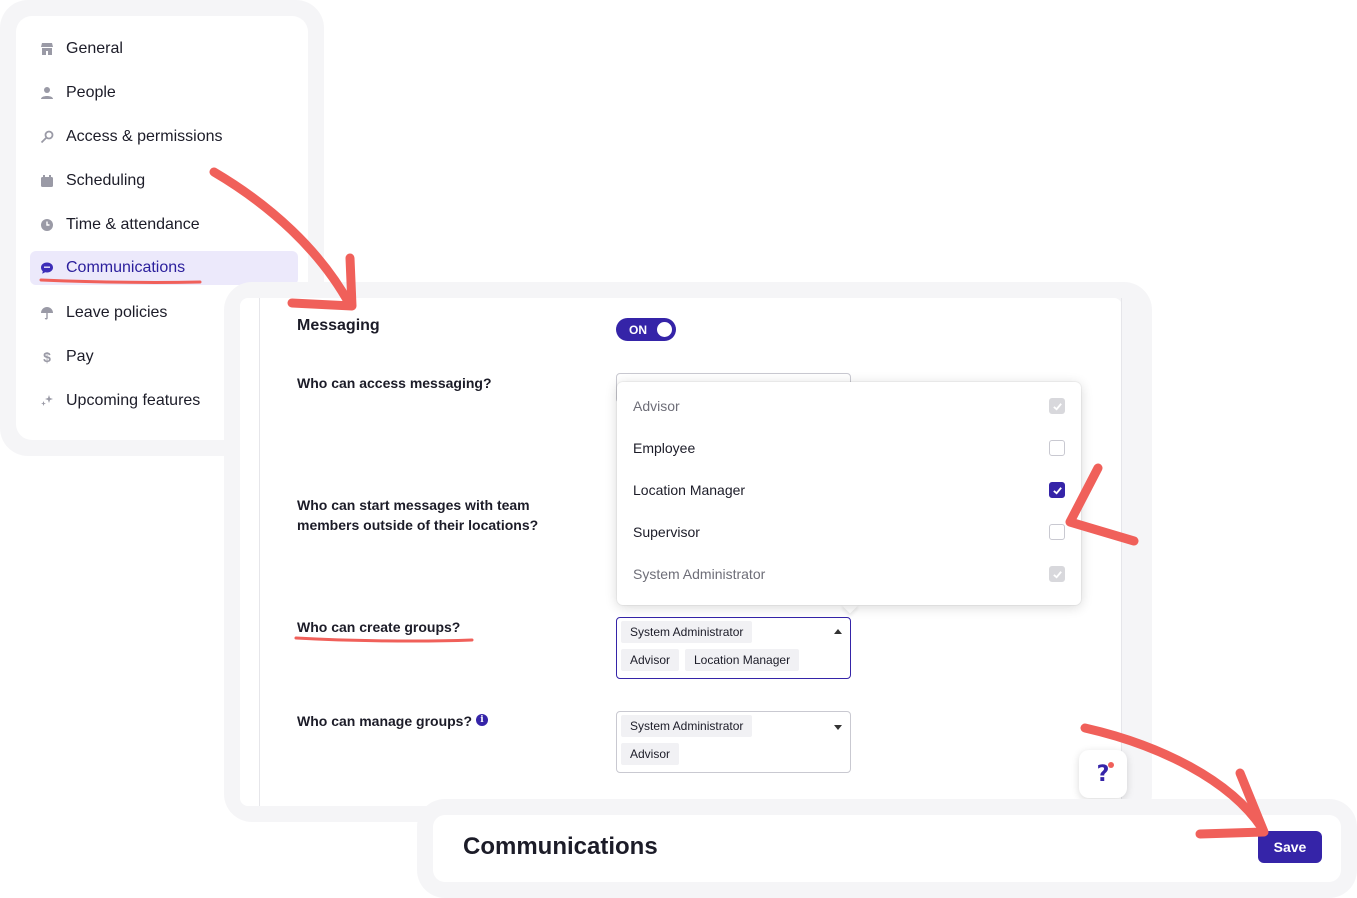  I want to click on save-button: Save, so click(1290, 847).